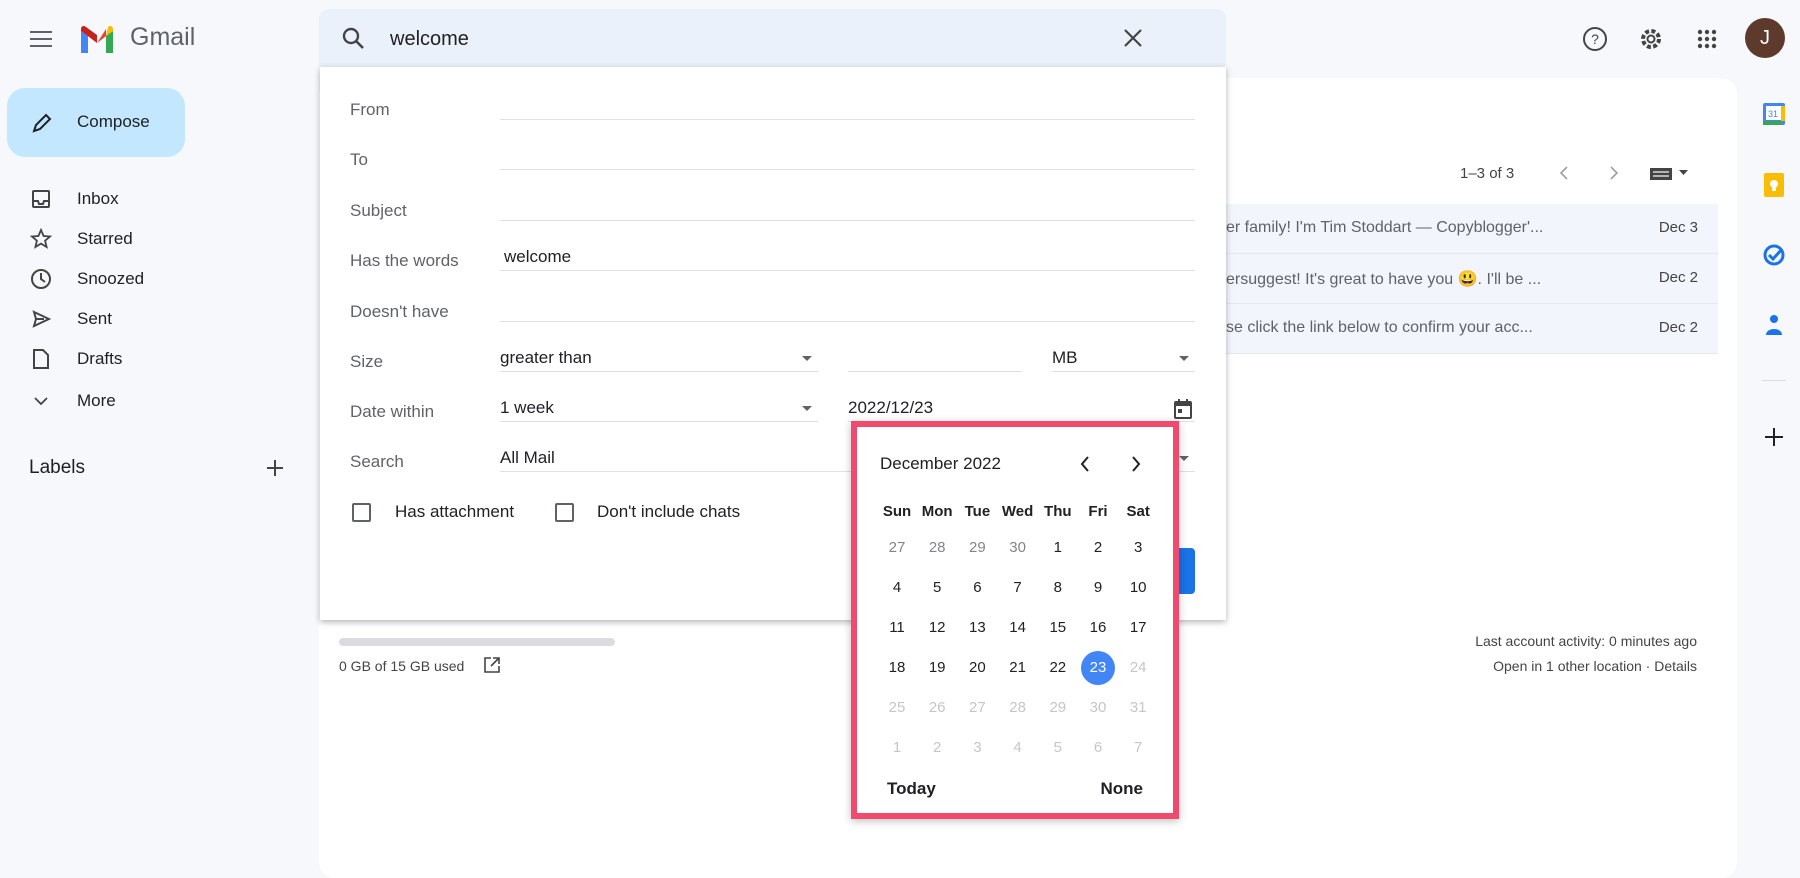 This screenshot has height=878, width=1800. I want to click on chevron-right-icon, so click(1614, 173).